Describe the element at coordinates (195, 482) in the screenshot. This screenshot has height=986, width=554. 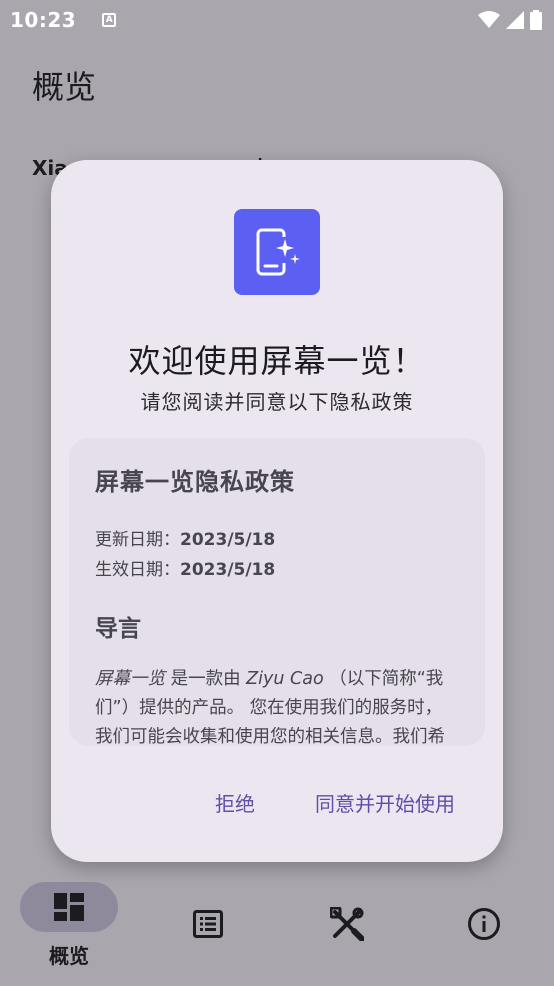
I see `policy-heading: 屏幕一览隐私政策` at that location.